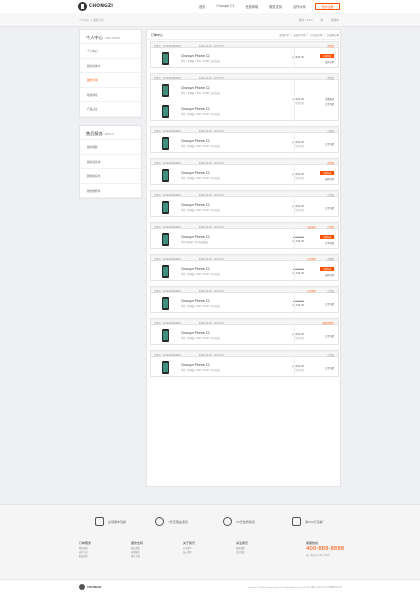 This screenshot has width=420, height=595. I want to click on footer-link: 相关下载, so click(137, 557).